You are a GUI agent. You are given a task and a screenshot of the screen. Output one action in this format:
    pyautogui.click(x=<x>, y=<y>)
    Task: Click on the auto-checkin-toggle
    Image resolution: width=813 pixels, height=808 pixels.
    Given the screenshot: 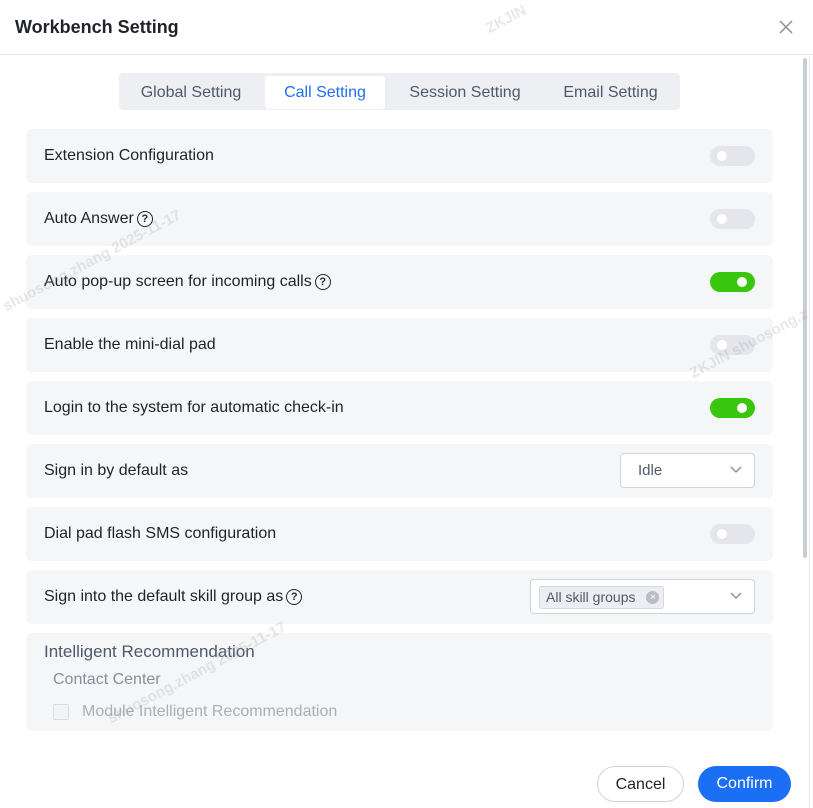 What is the action you would take?
    pyautogui.click(x=732, y=408)
    